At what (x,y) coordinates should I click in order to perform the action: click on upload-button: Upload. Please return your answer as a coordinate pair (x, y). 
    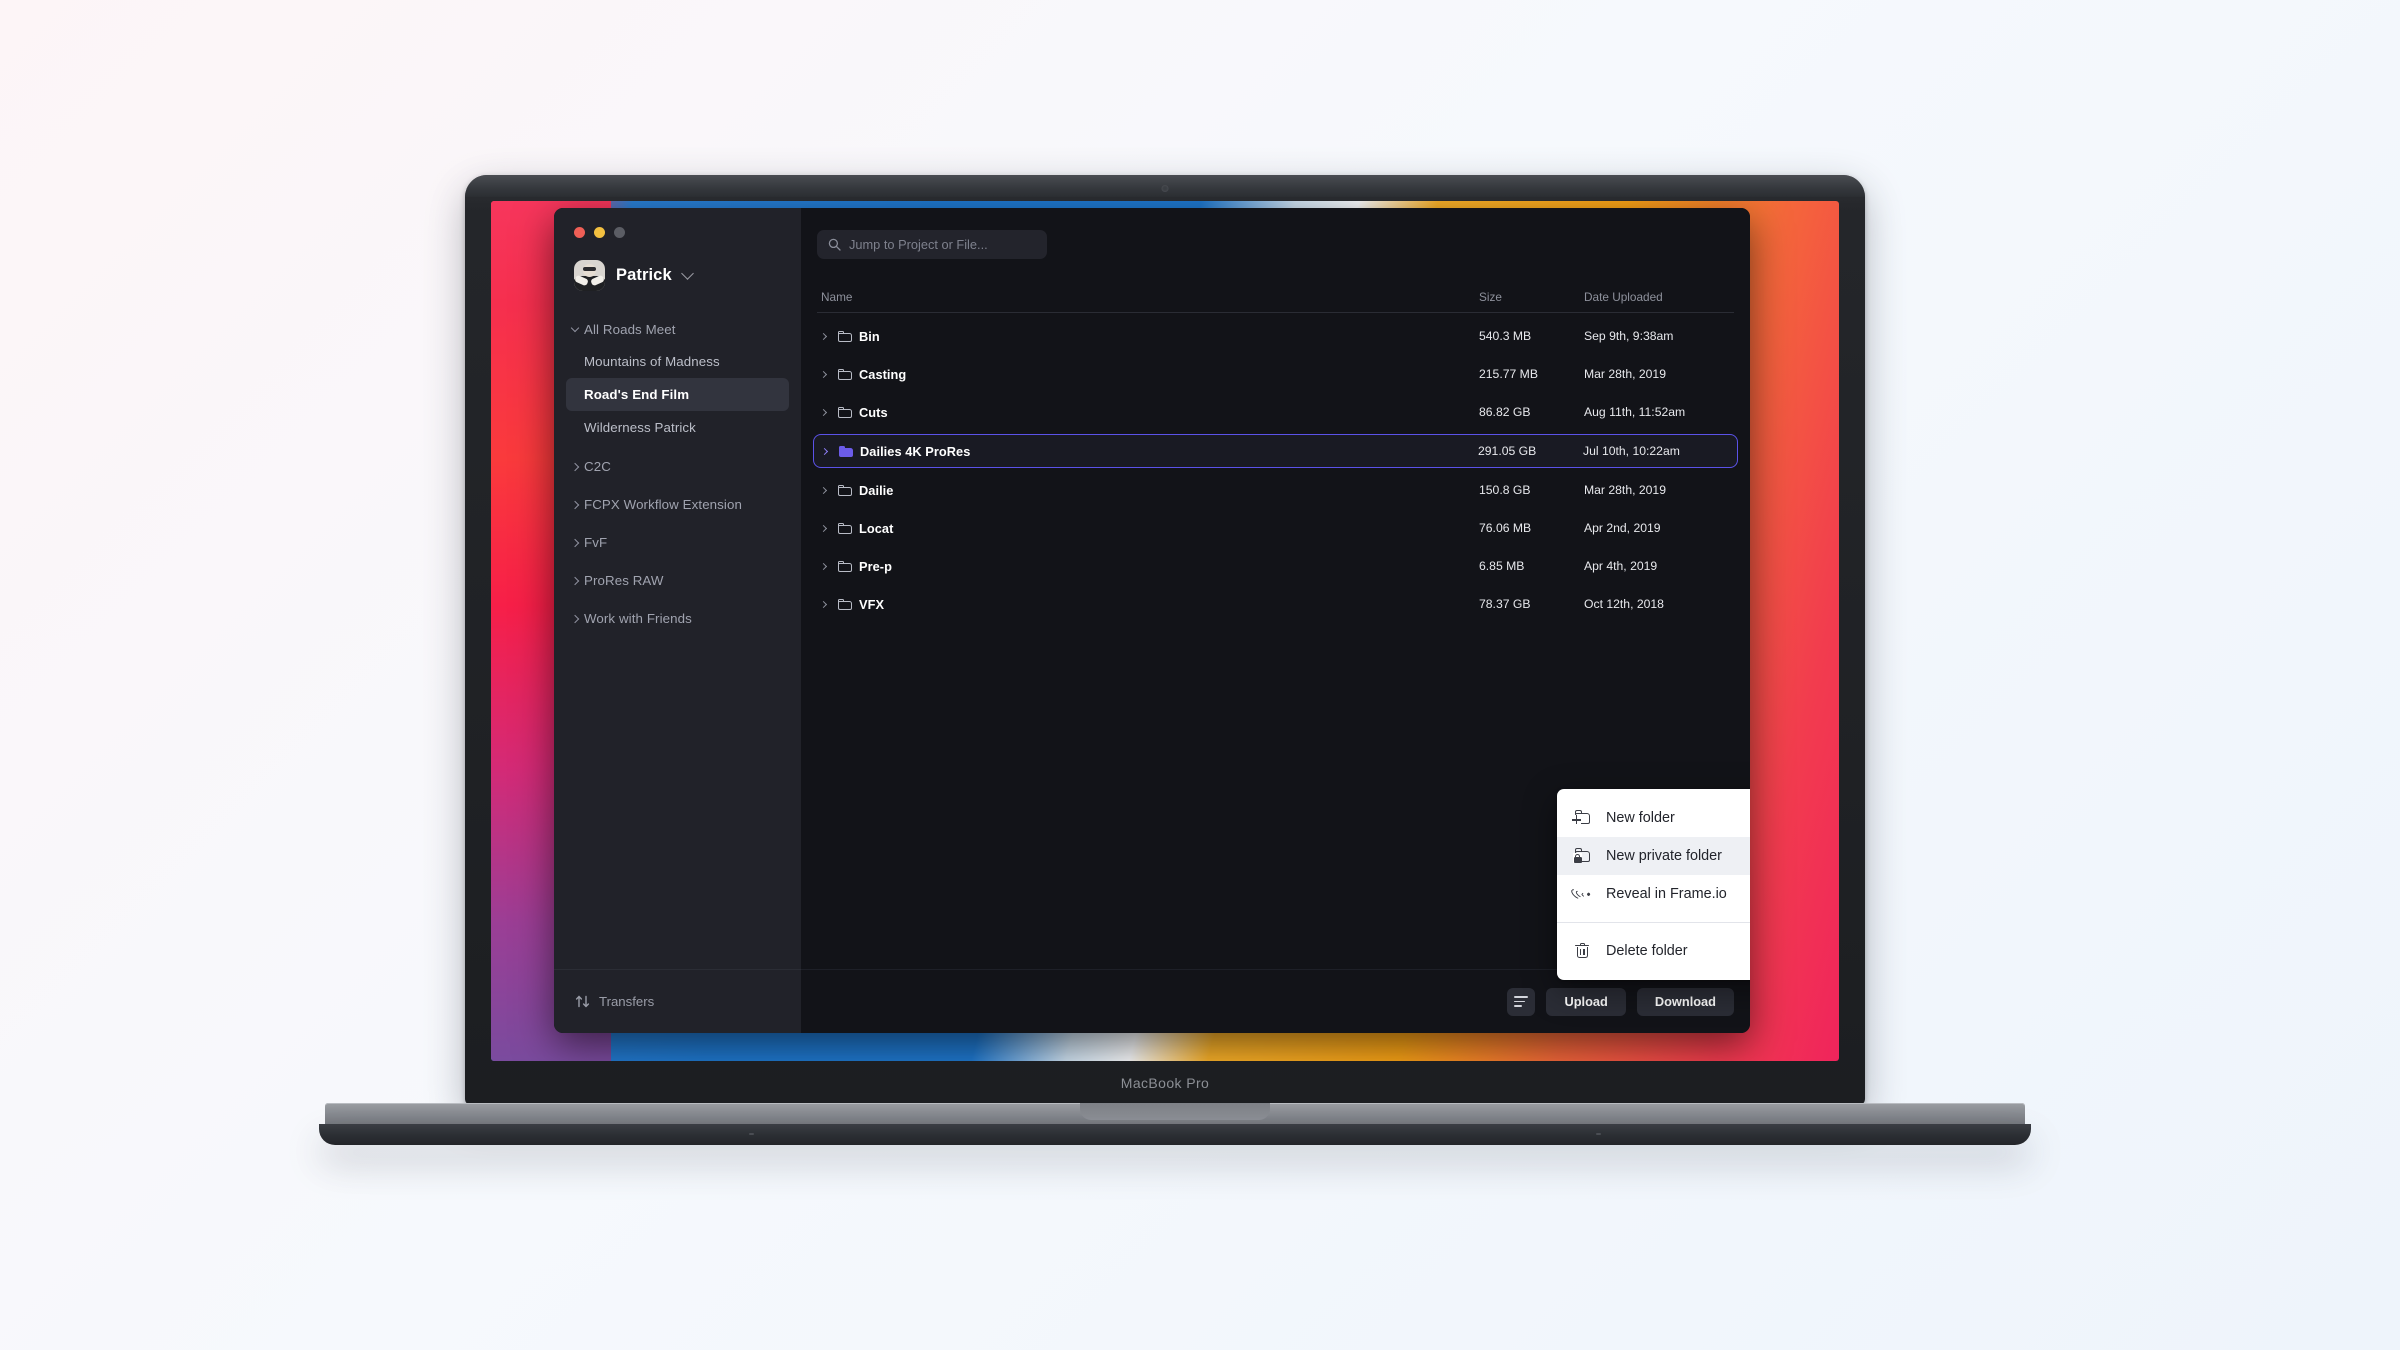
    Looking at the image, I should click on (1586, 1001).